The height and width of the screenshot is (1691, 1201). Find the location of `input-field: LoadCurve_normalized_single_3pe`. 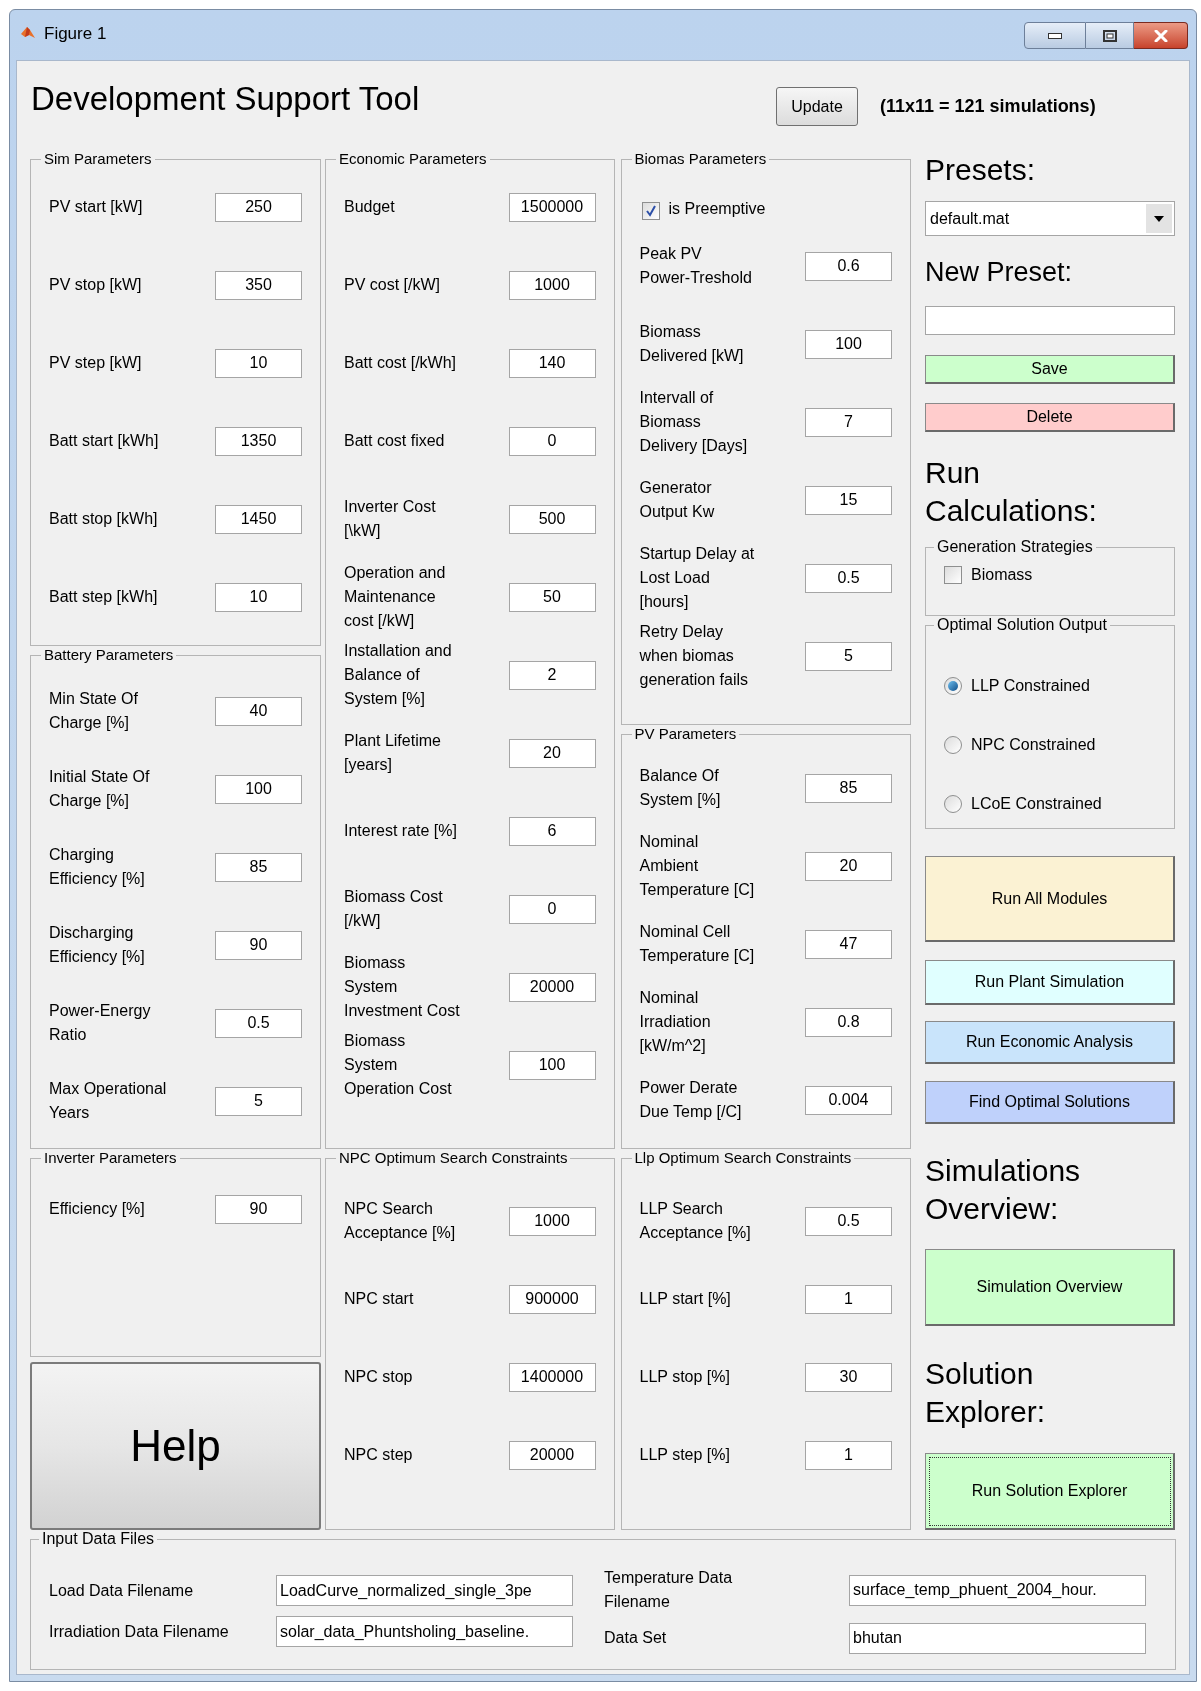

input-field: LoadCurve_normalized_single_3pe is located at coordinates (424, 1590).